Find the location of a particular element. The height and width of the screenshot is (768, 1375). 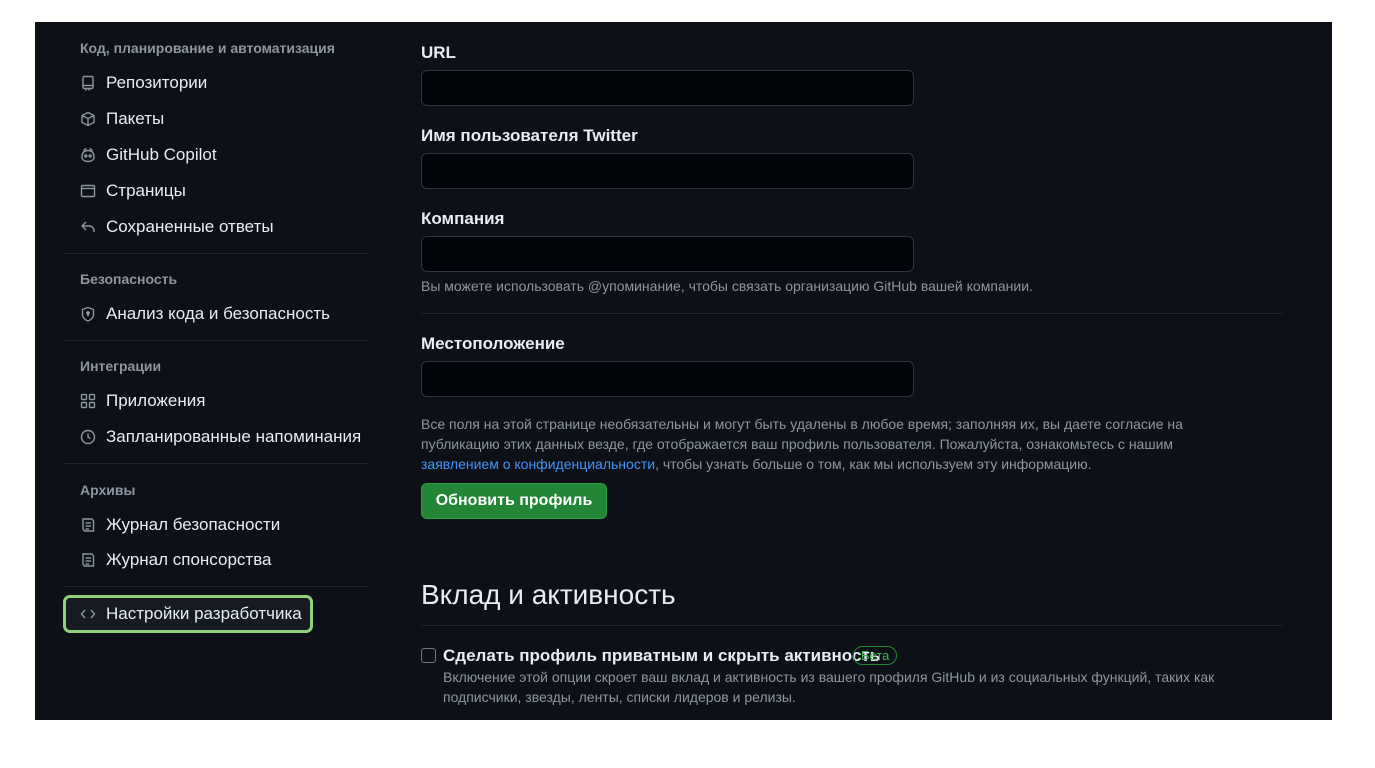

sidebar-item-repositories: Репозитории is located at coordinates (215, 83).